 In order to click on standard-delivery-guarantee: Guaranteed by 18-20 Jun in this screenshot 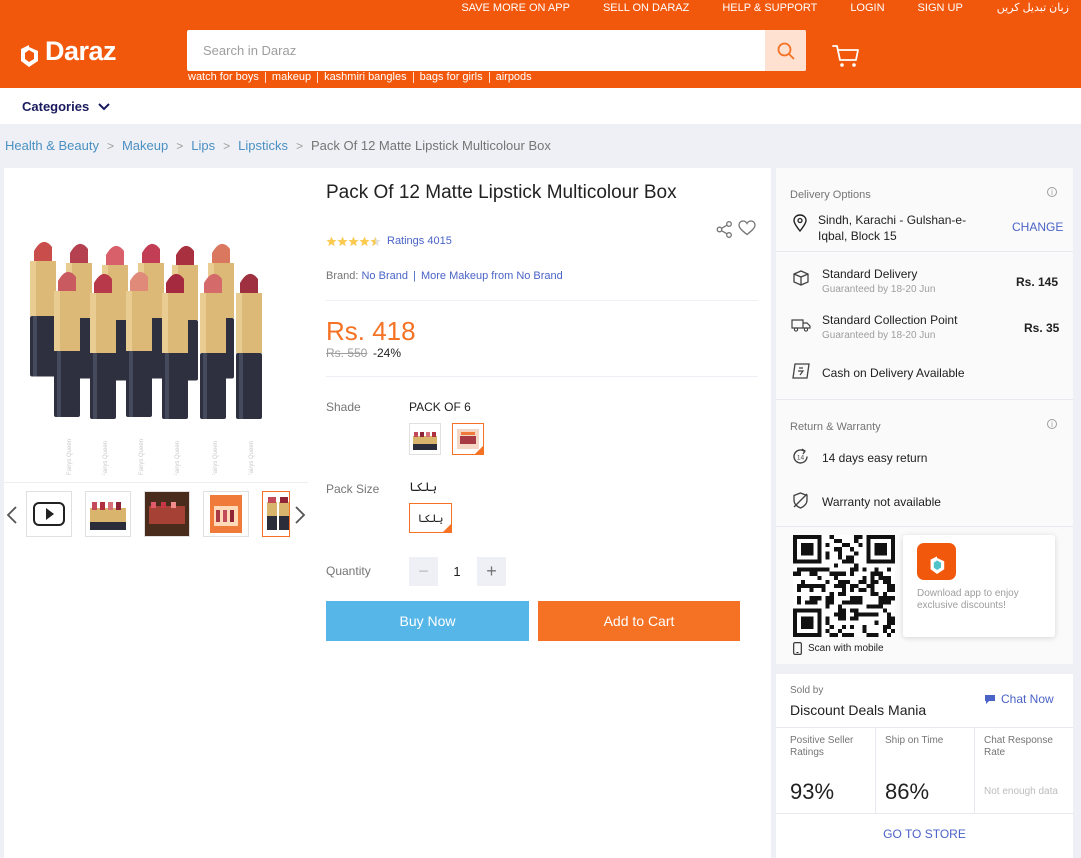, I will do `click(879, 289)`.